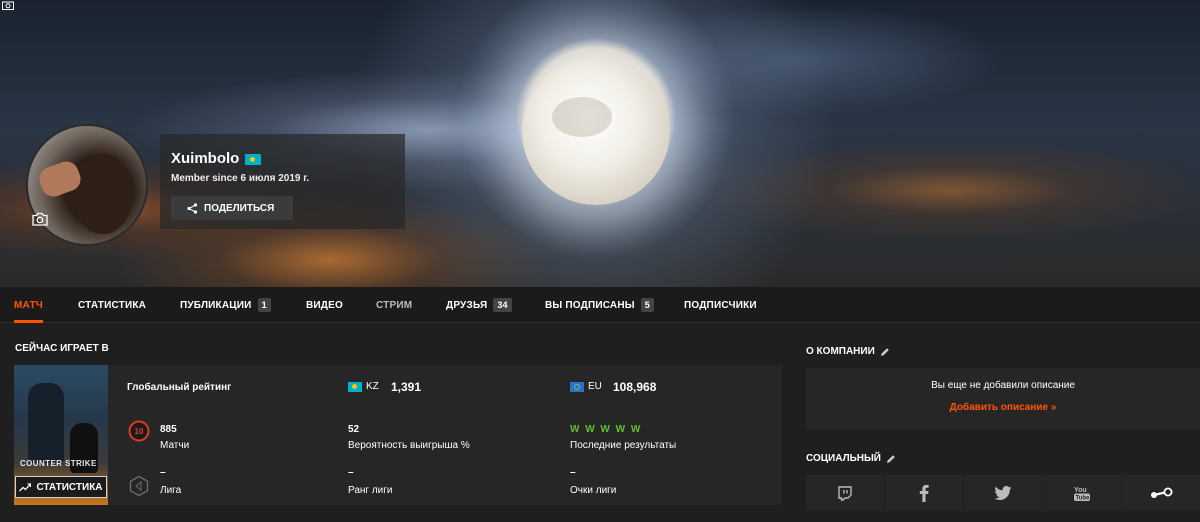  I want to click on add-description-link: Добавить описание », so click(1003, 407).